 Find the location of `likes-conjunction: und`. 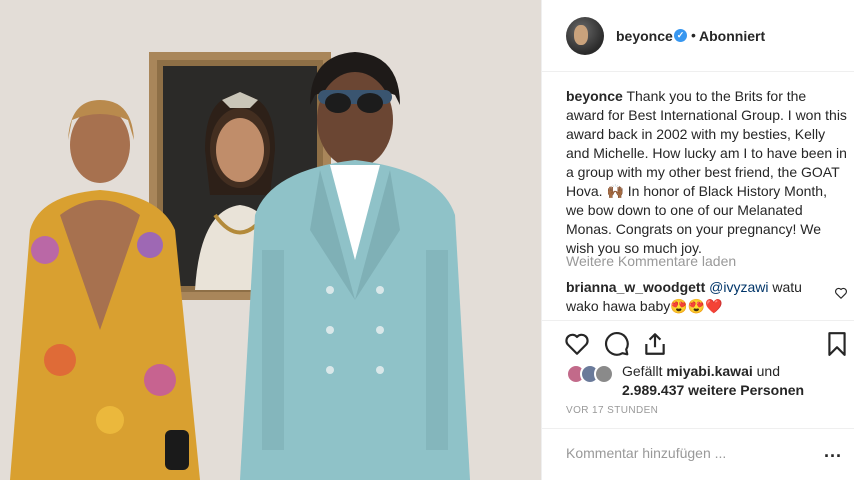

likes-conjunction: und is located at coordinates (768, 371).